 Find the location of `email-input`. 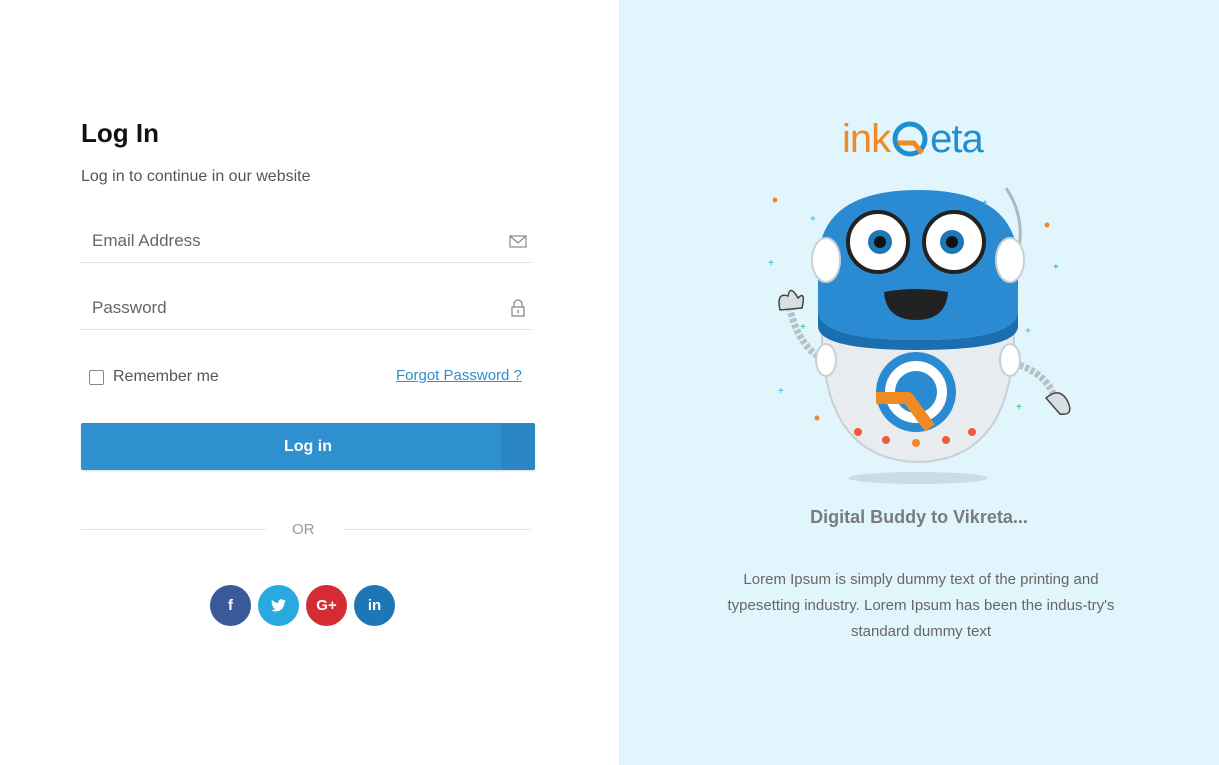

email-input is located at coordinates (281, 241).